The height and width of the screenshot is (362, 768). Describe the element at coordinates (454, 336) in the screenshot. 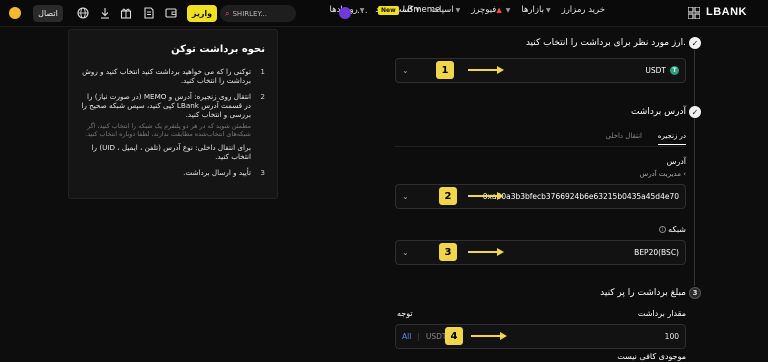

I see `annotation-badge: 4` at that location.